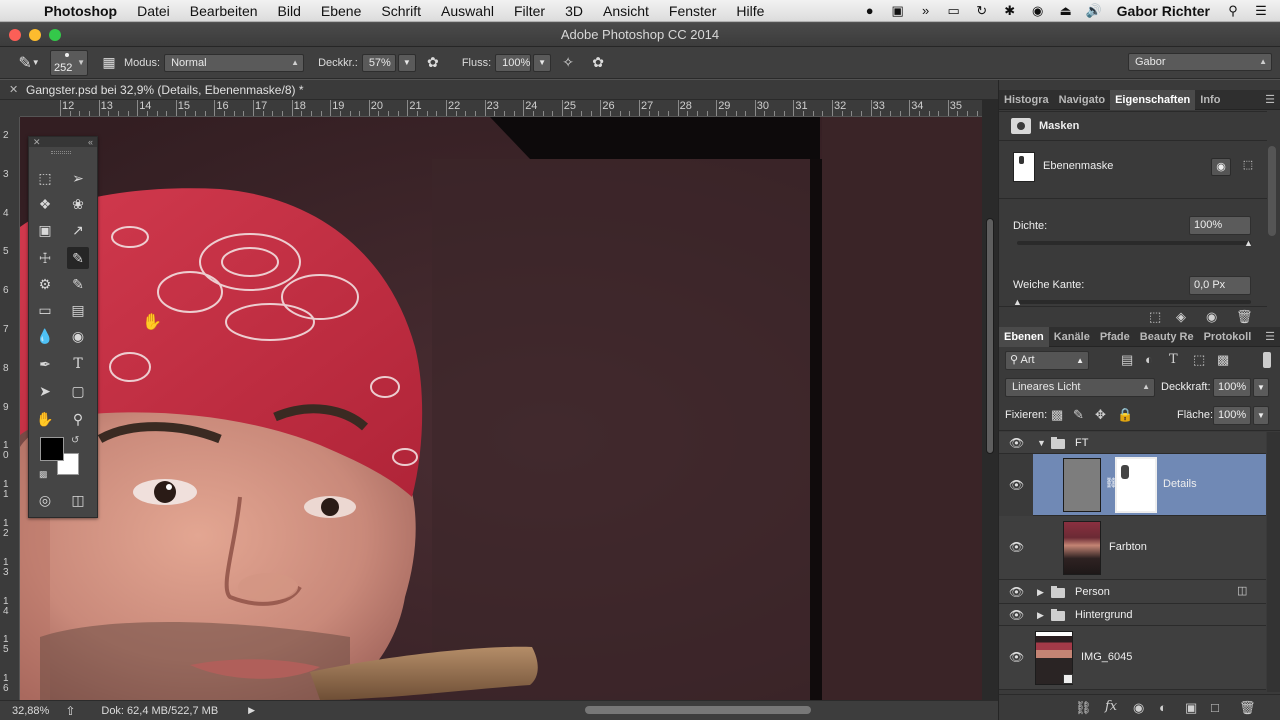  What do you see at coordinates (153, 11) in the screenshot?
I see `menu-datei: Datei` at bounding box center [153, 11].